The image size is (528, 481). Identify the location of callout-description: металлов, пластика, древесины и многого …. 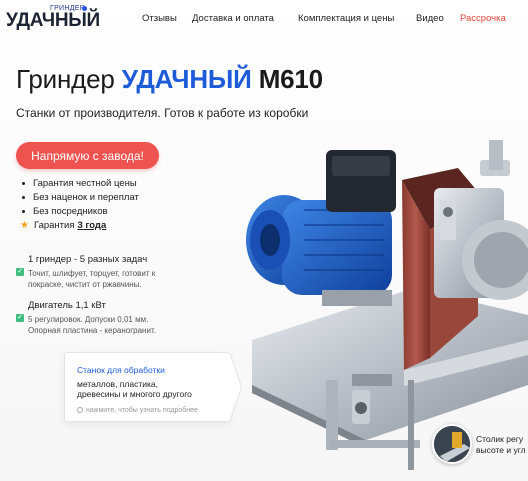
(134, 389).